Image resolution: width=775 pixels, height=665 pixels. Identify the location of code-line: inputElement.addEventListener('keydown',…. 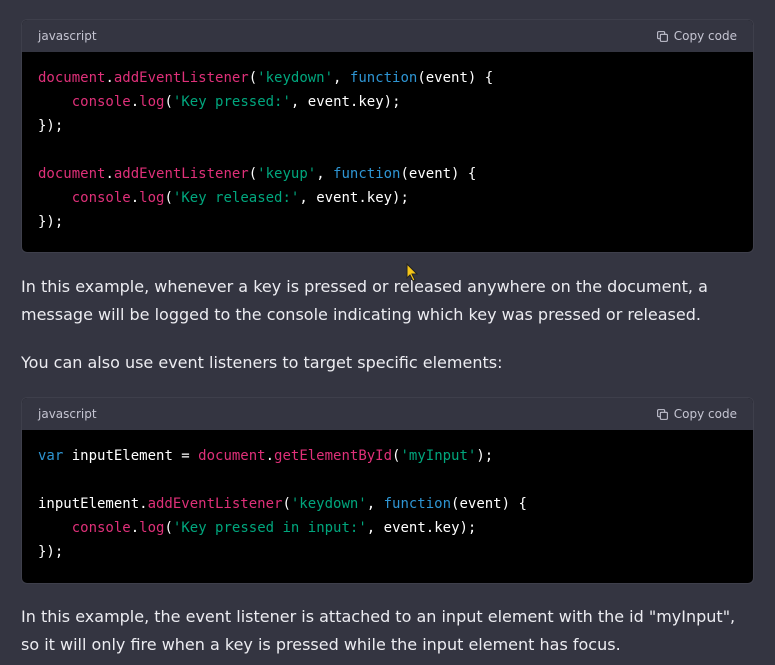
(282, 504).